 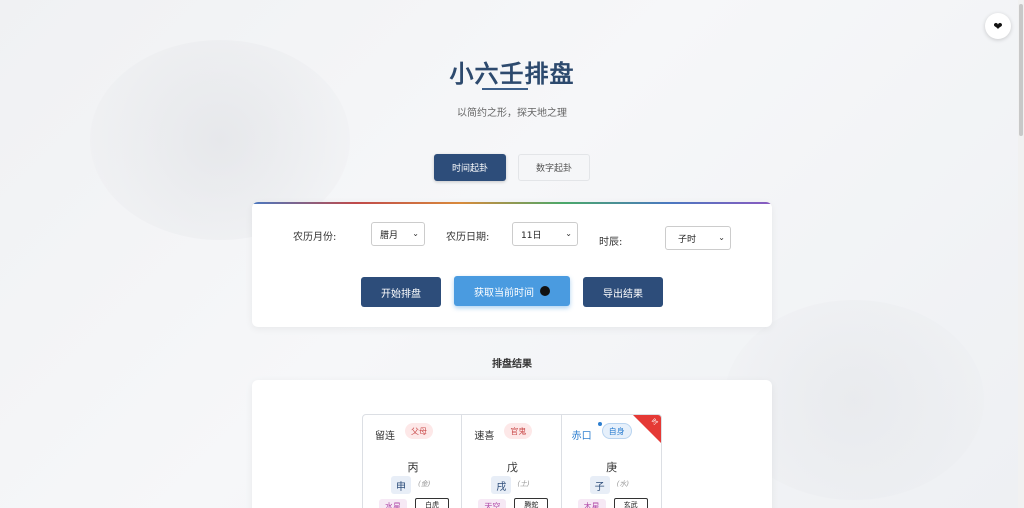 I want to click on star-label: 木星, so click(x=591, y=503).